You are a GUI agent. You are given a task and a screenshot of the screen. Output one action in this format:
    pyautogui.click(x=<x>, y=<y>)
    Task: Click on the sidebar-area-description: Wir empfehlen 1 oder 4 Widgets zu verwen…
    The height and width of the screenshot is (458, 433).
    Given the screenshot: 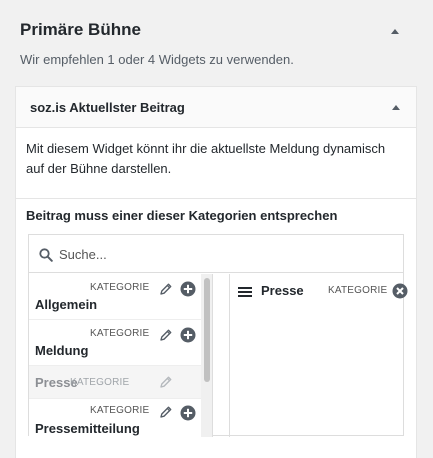 What is the action you would take?
    pyautogui.click(x=157, y=59)
    